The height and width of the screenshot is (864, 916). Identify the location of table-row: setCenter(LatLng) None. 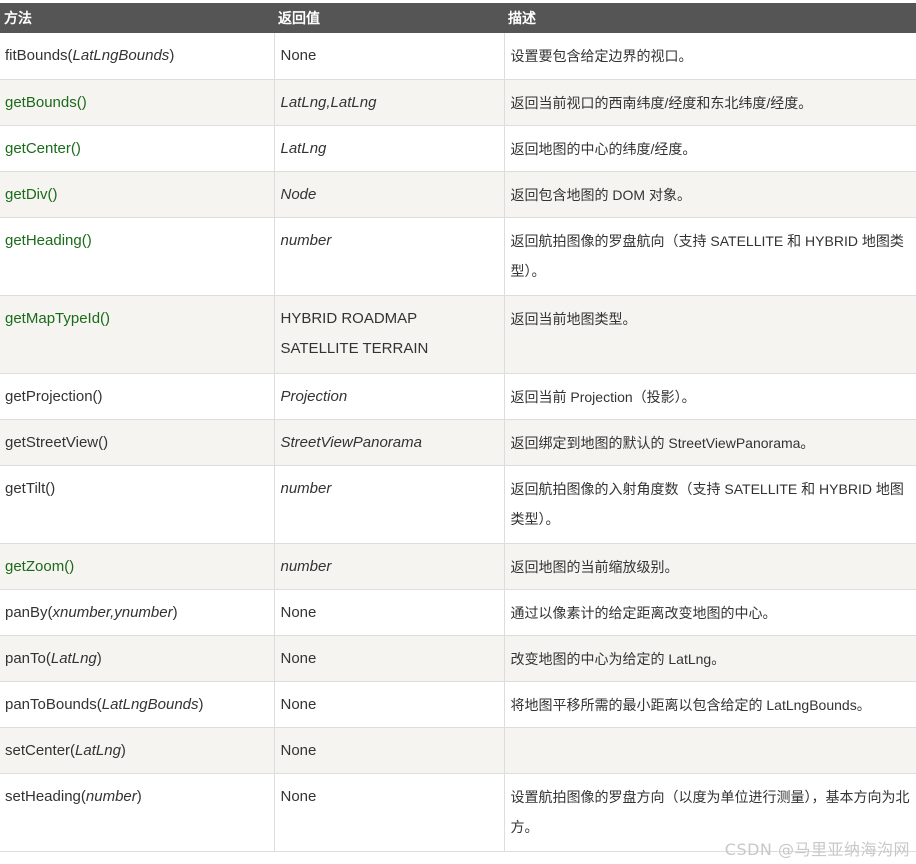
(458, 750).